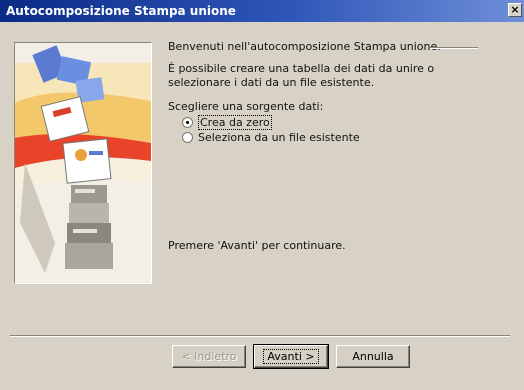  Describe the element at coordinates (121, 11) in the screenshot. I see `window-title: Autocomposizione Stampa unione` at that location.